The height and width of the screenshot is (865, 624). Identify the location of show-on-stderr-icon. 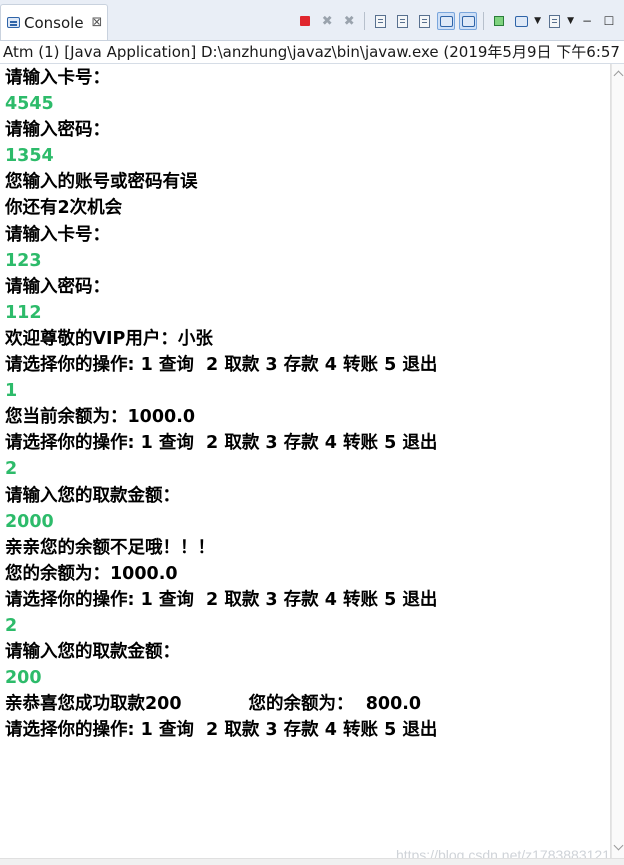
(468, 21).